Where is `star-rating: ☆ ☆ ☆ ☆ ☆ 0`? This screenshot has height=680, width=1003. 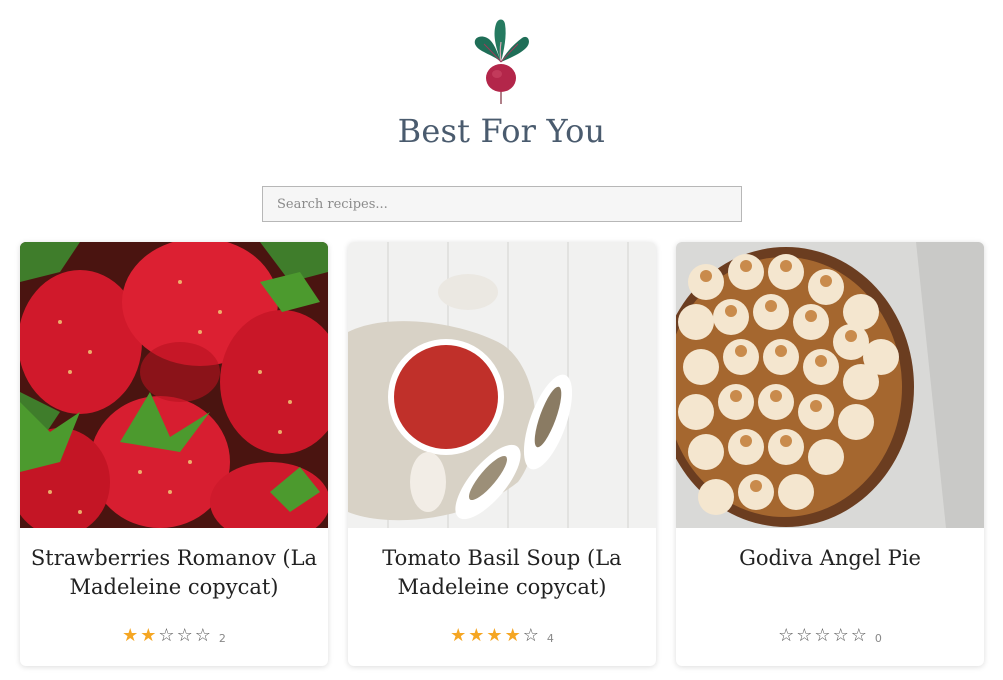
star-rating: ☆ ☆ ☆ ☆ ☆ 0 is located at coordinates (830, 636).